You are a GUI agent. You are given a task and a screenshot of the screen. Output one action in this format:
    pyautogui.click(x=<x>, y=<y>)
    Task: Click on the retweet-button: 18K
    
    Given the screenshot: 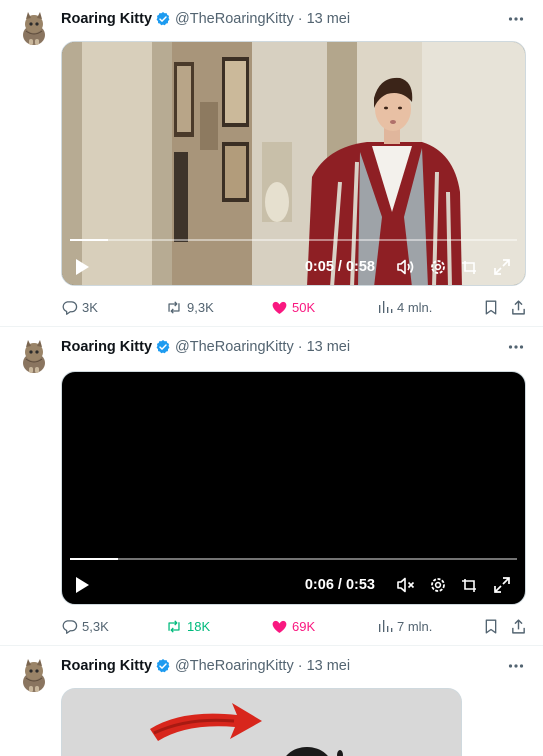 What is the action you would take?
    pyautogui.click(x=187, y=626)
    